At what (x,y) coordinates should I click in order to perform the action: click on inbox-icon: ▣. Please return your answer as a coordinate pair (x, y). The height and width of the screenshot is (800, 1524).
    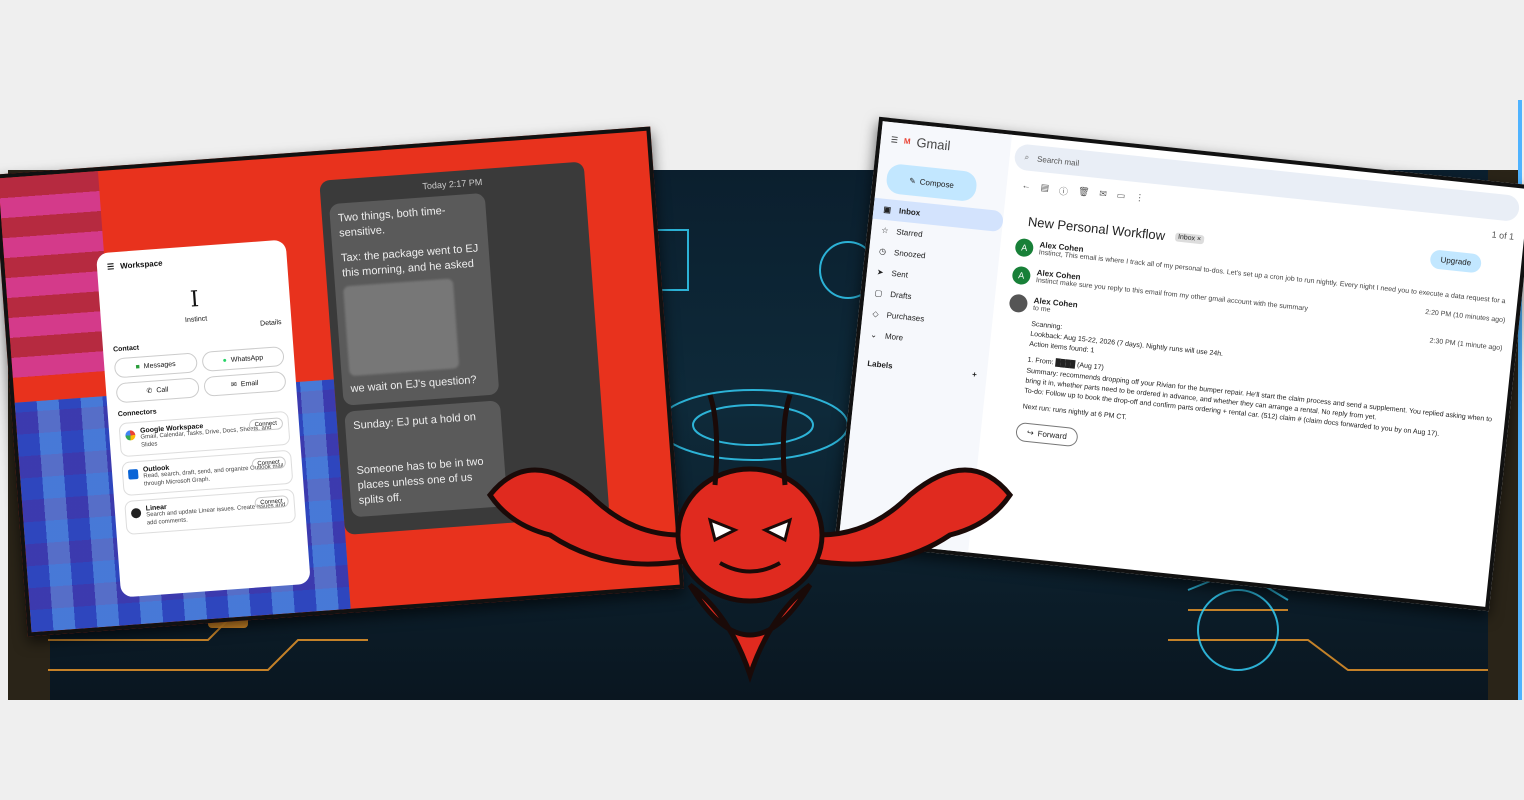
    Looking at the image, I should click on (887, 209).